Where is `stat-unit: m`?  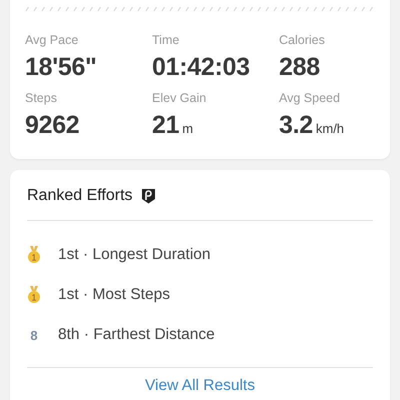
stat-unit: m is located at coordinates (188, 128).